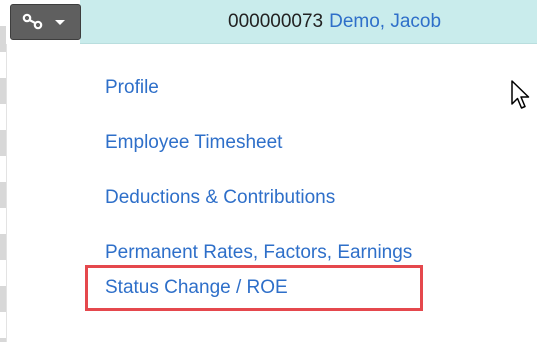 The height and width of the screenshot is (342, 537). I want to click on employee-header-row: 000000073 Demo, Jacob, so click(308, 22).